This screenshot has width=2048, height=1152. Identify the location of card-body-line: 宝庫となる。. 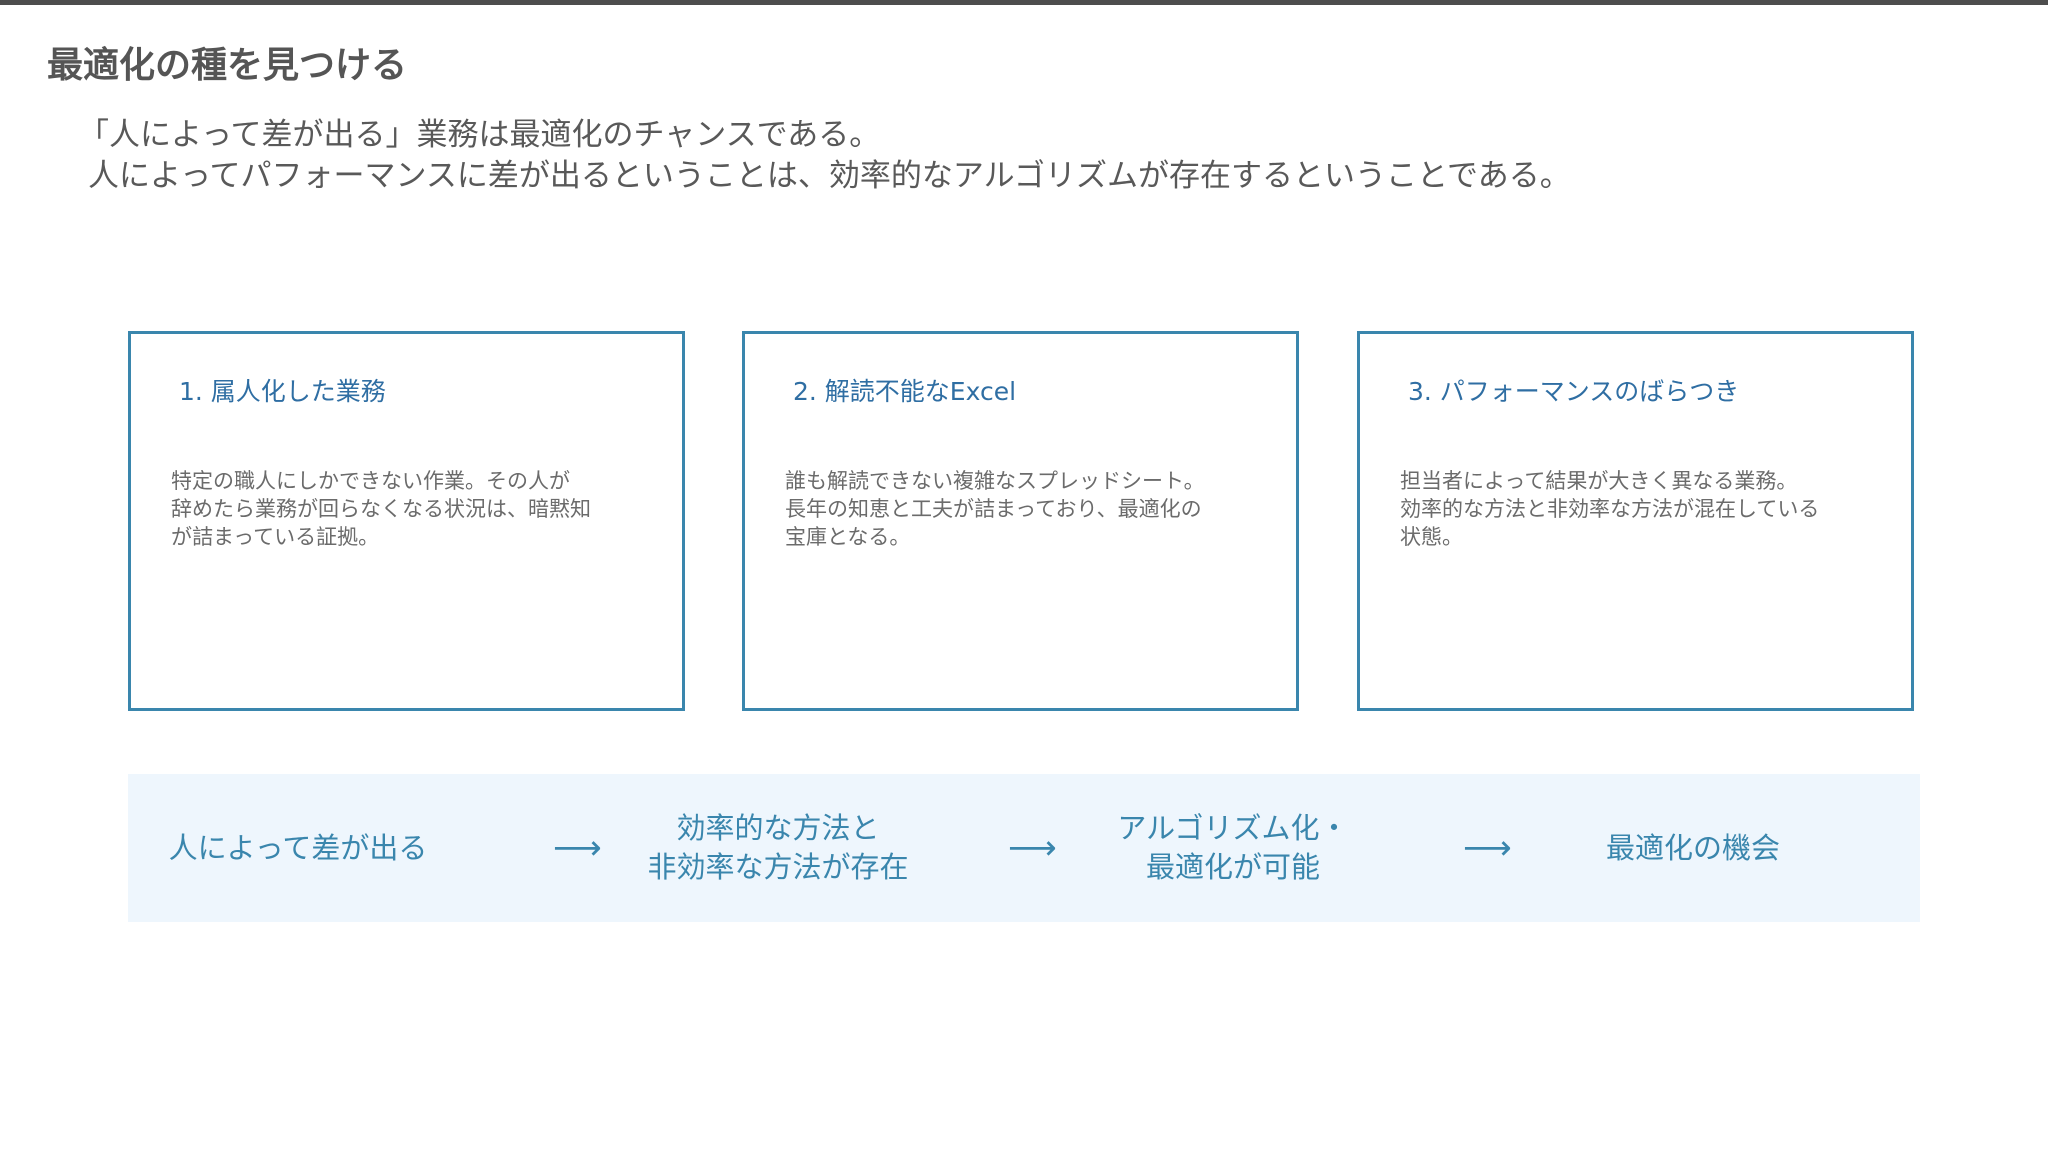
(848, 537).